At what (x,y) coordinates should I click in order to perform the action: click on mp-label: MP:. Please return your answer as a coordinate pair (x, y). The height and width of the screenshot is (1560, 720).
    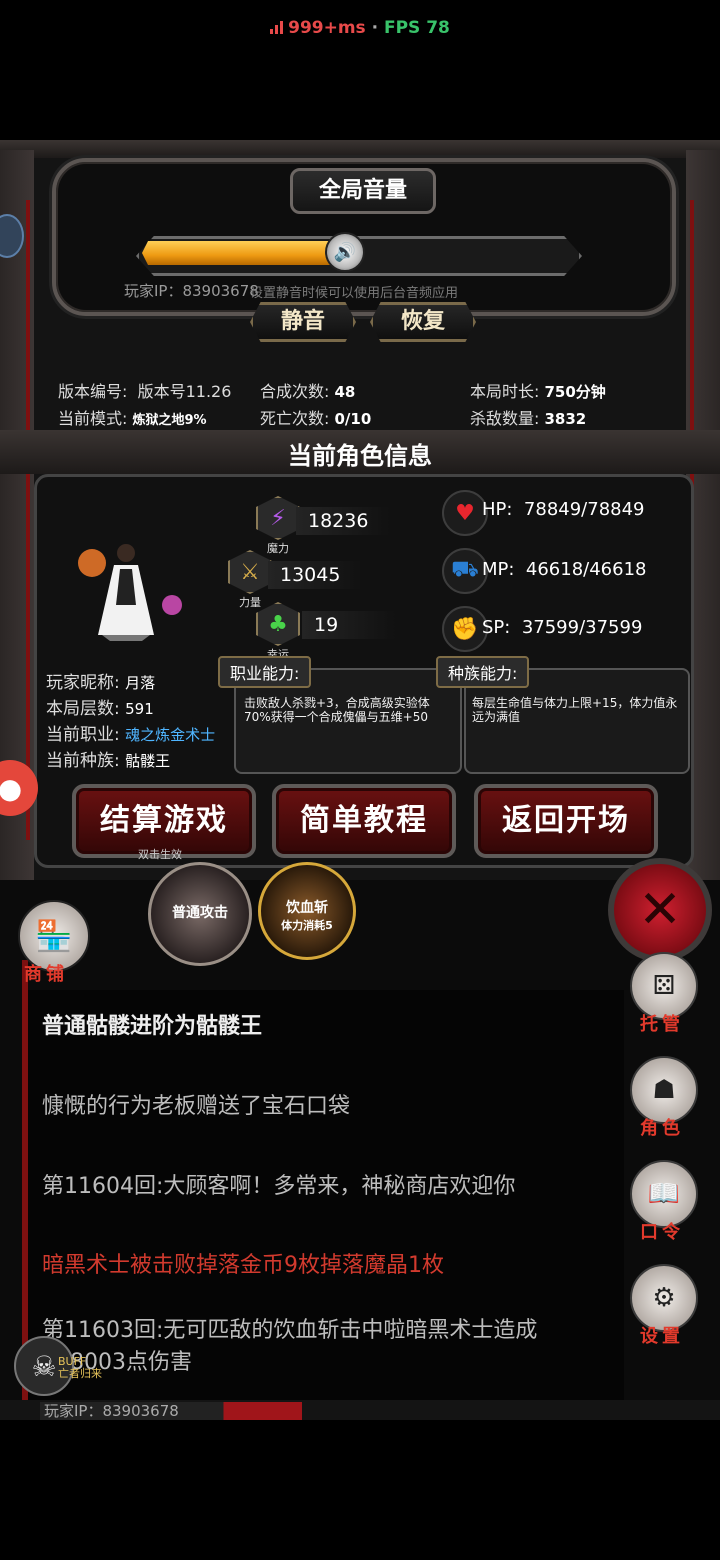
    Looking at the image, I should click on (498, 569).